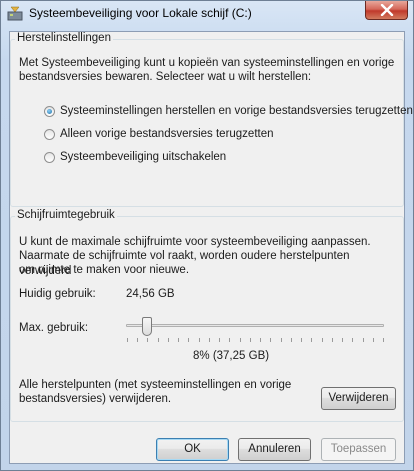 This screenshot has width=414, height=471. What do you see at coordinates (95, 399) in the screenshot?
I see `delete-description-line2: bestandsversies) verwijderen.` at bounding box center [95, 399].